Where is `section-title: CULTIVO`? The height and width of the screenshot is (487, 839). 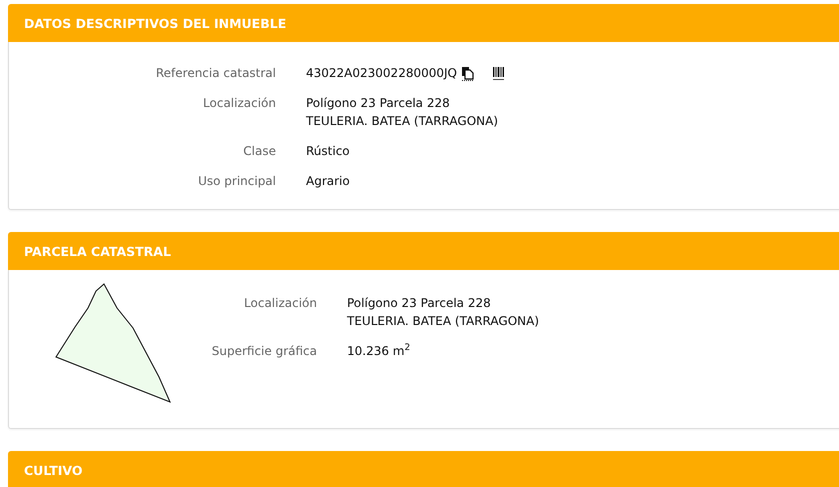 section-title: CULTIVO is located at coordinates (53, 470).